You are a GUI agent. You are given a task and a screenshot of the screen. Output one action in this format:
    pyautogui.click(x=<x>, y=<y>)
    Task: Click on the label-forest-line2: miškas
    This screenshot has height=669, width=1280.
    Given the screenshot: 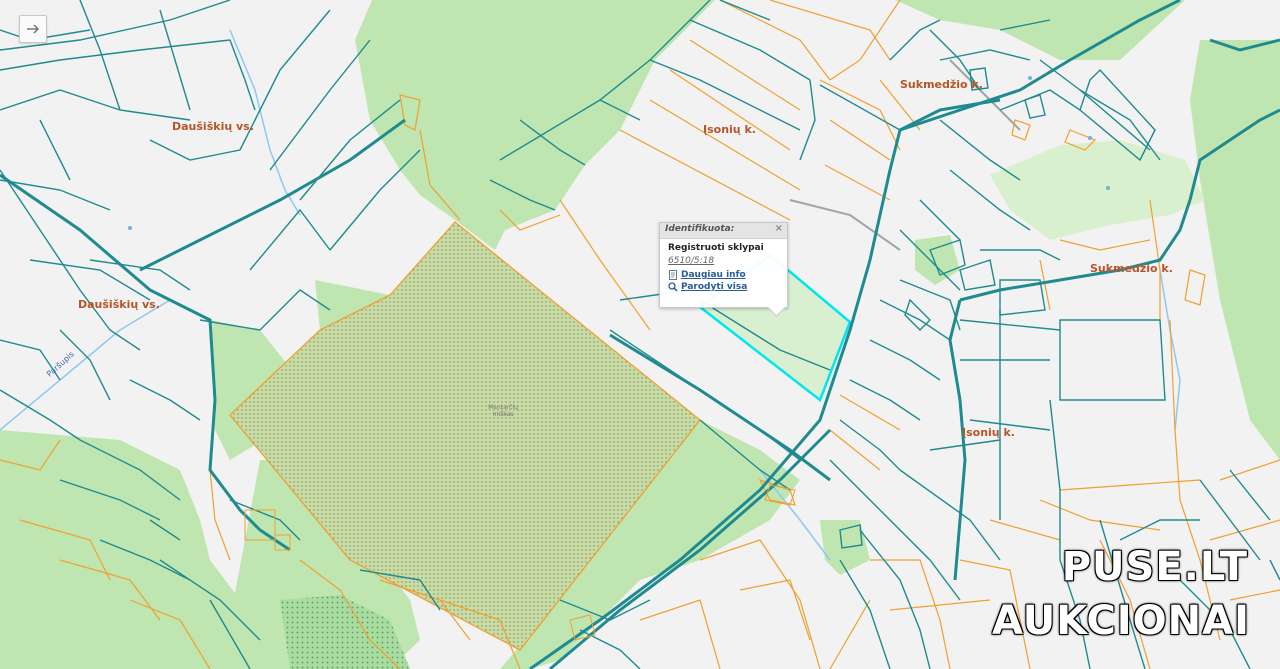 What is the action you would take?
    pyautogui.click(x=503, y=414)
    